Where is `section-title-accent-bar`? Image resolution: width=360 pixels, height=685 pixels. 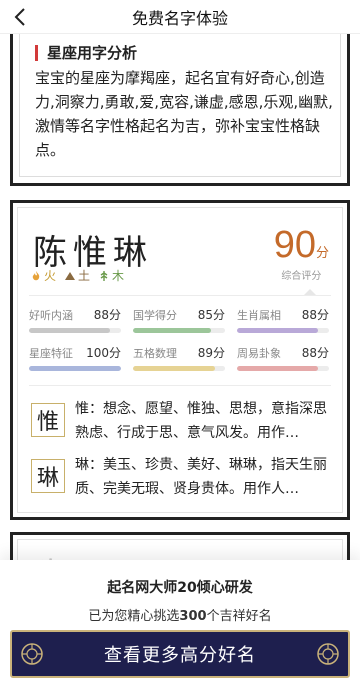 section-title-accent-bar is located at coordinates (36, 52).